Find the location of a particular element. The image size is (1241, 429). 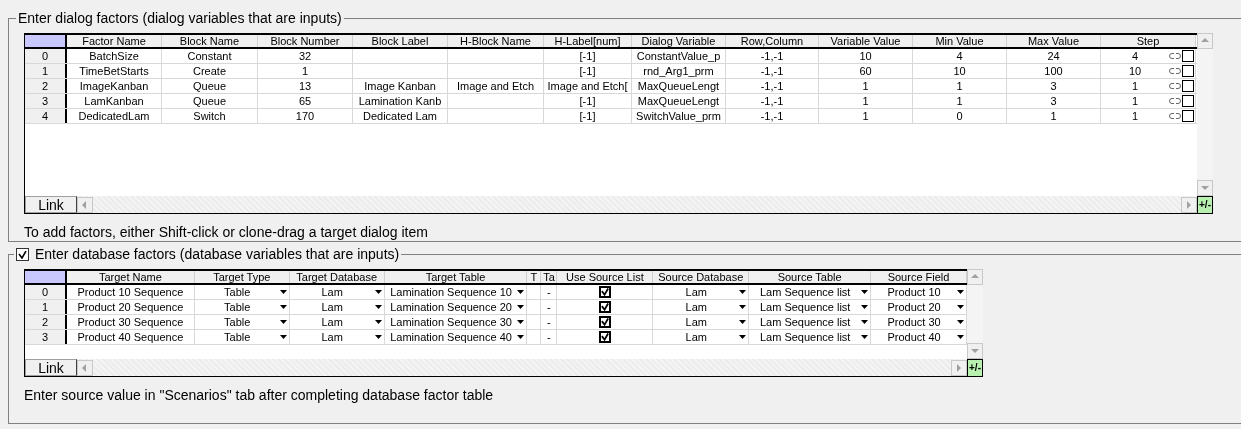

table-cell-text: 10 is located at coordinates (1135, 71).